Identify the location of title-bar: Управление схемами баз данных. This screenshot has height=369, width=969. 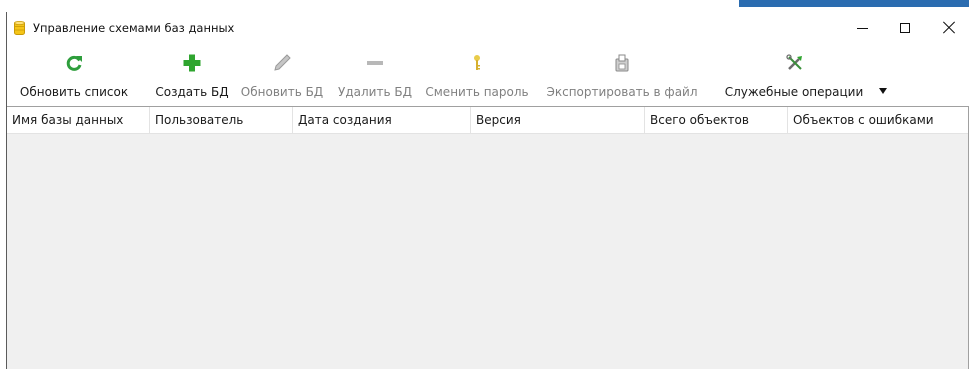
(488, 28).